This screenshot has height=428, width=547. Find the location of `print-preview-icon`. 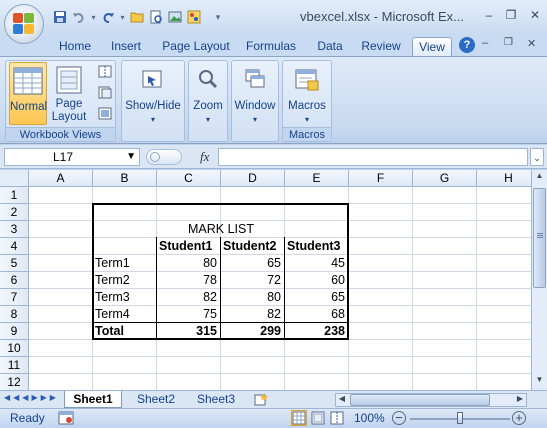

print-preview-icon is located at coordinates (156, 17).